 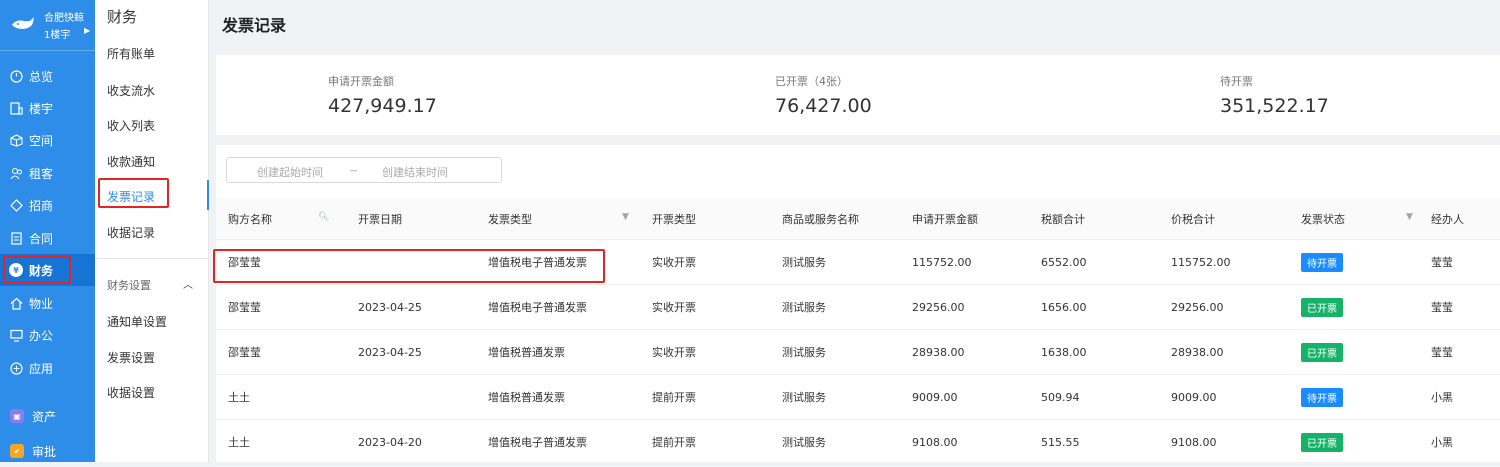 What do you see at coordinates (16, 238) in the screenshot?
I see `contract-icon` at bounding box center [16, 238].